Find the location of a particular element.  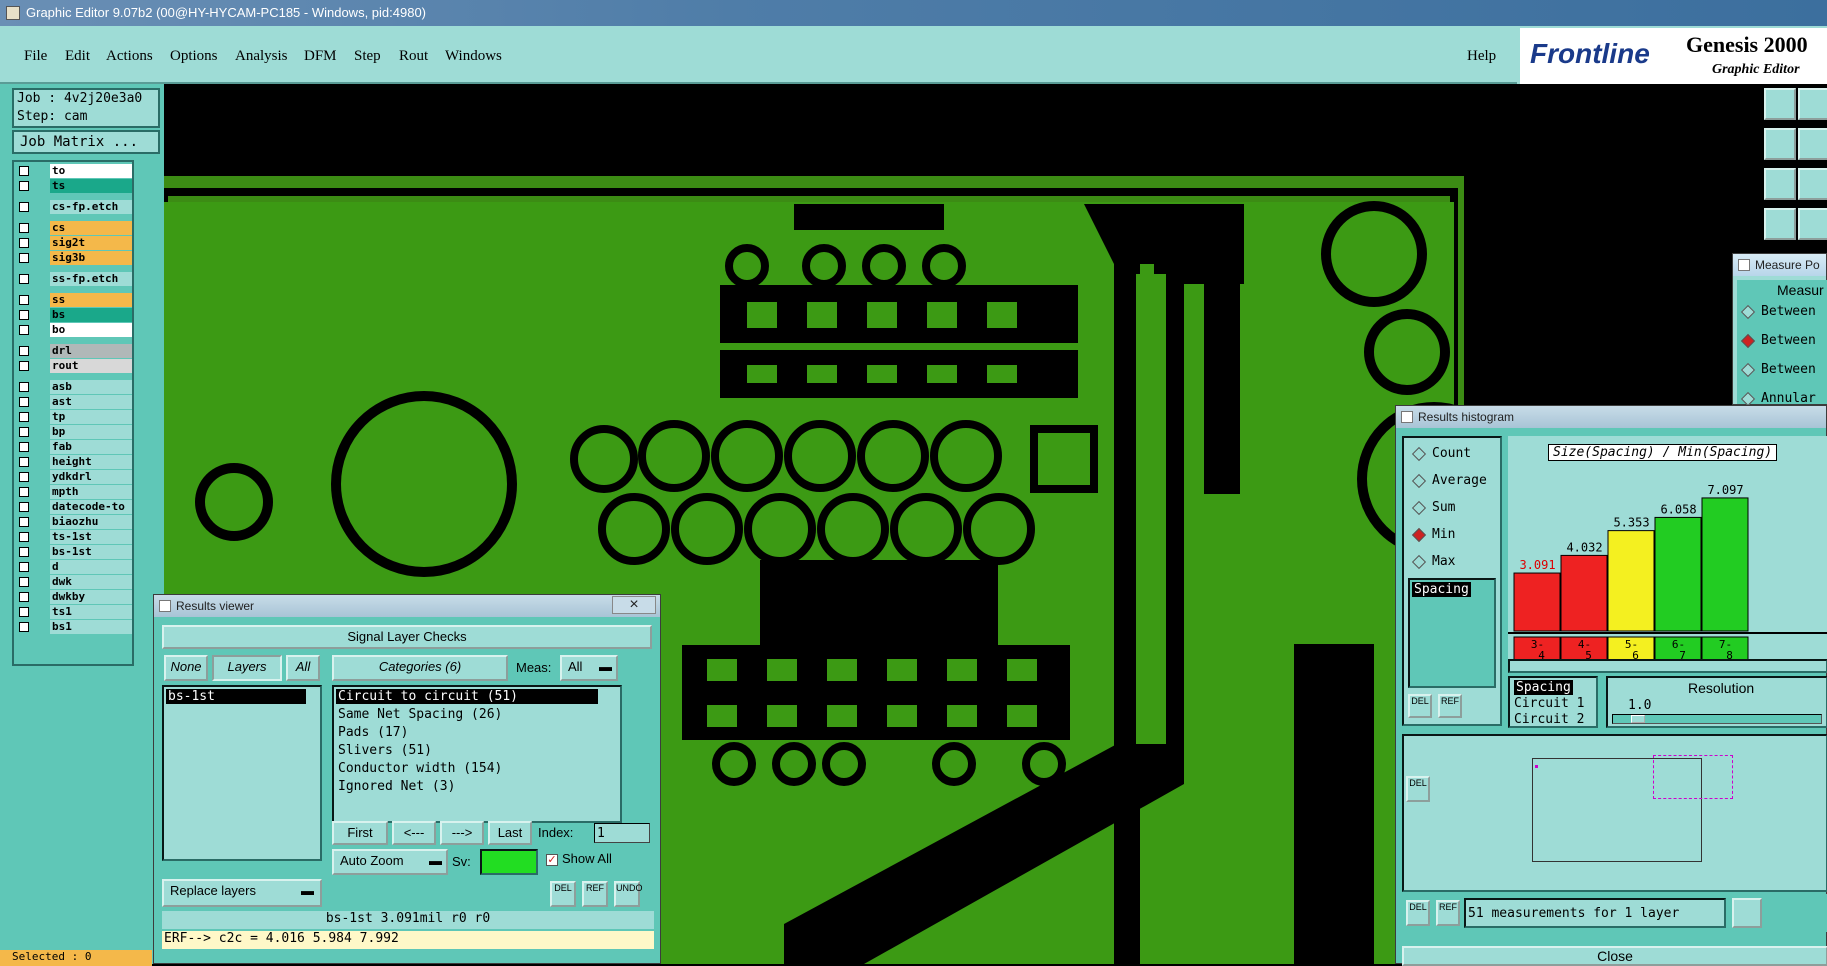

layer-row-bo: bo is located at coordinates (74, 330).